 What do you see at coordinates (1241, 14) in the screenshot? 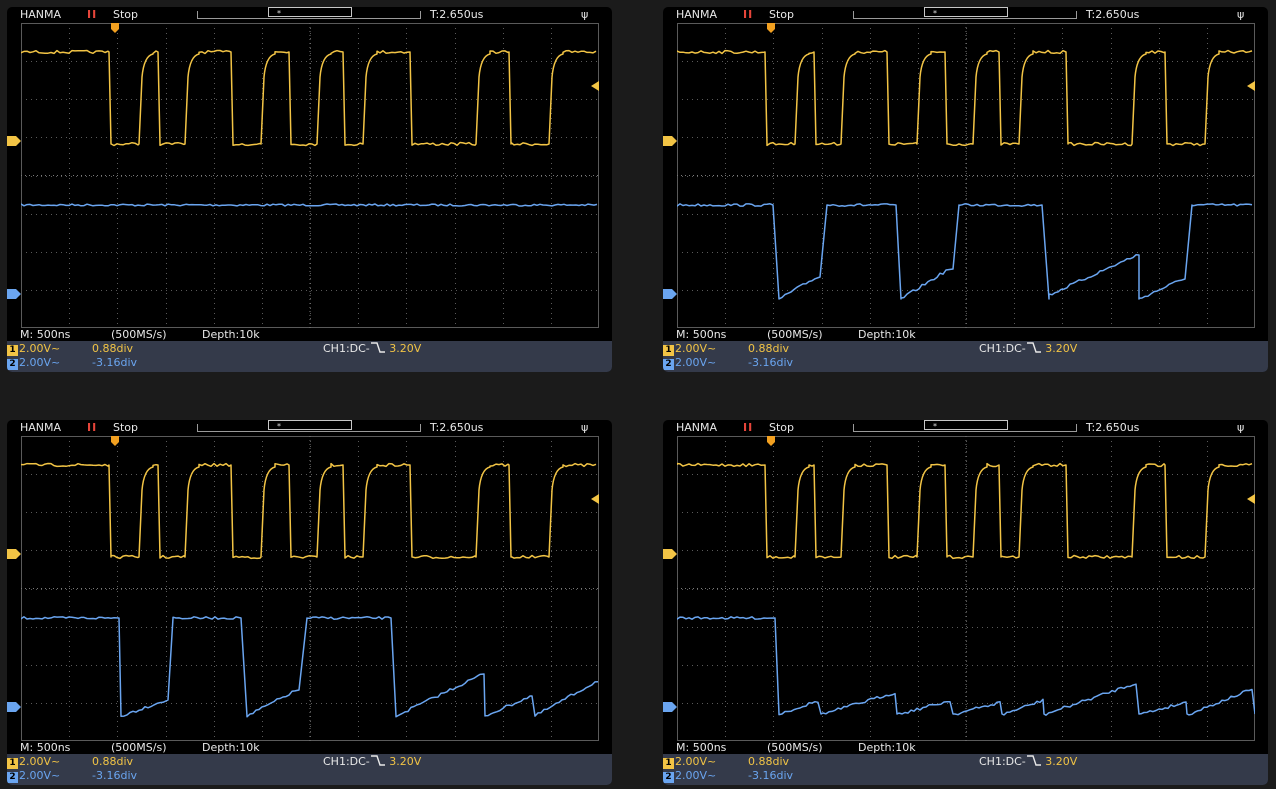
I see `usb-icon: ψ` at bounding box center [1241, 14].